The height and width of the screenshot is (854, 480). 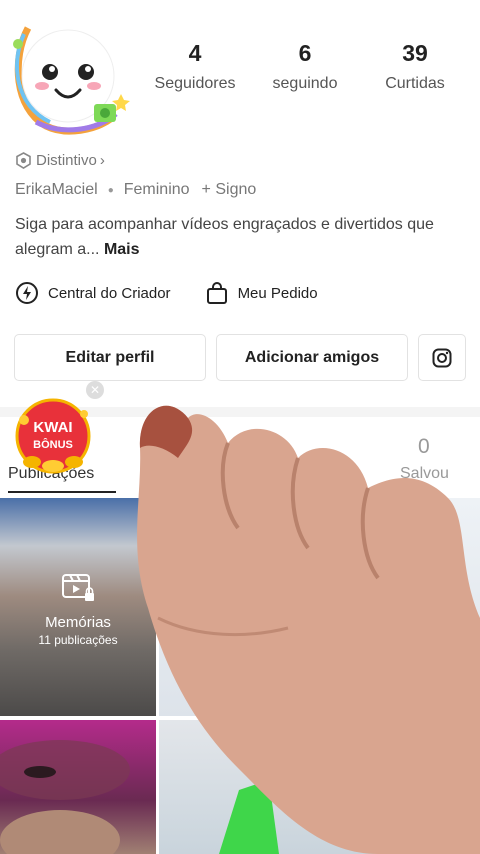 I want to click on following-label: seguindo, so click(x=305, y=83).